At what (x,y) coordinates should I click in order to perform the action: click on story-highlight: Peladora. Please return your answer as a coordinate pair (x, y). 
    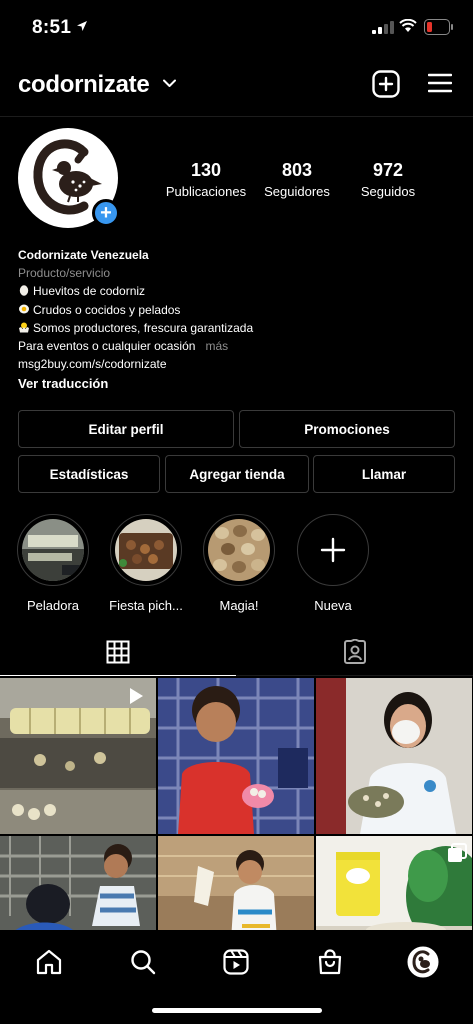
    Looking at the image, I should click on (53, 563).